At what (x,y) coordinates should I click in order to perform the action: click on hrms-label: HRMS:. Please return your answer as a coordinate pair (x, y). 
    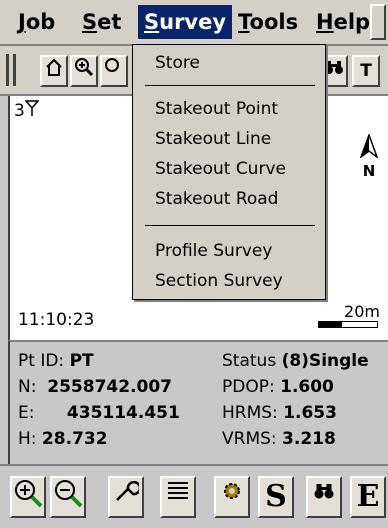
    Looking at the image, I should click on (250, 413).